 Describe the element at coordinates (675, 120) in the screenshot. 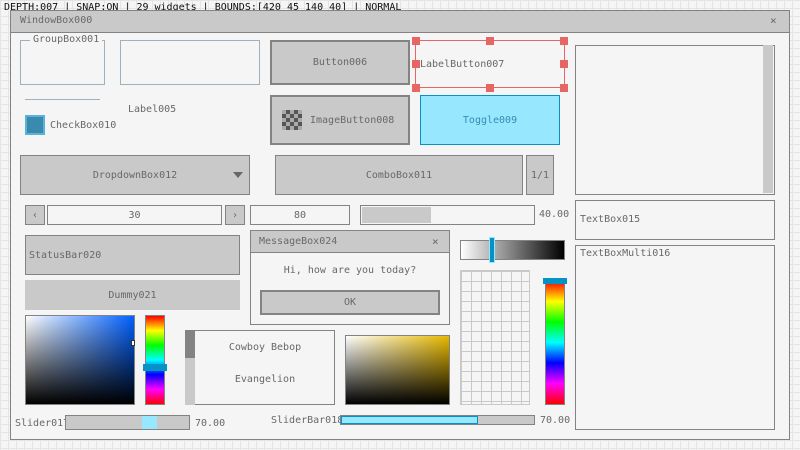

I see `list-panel` at that location.